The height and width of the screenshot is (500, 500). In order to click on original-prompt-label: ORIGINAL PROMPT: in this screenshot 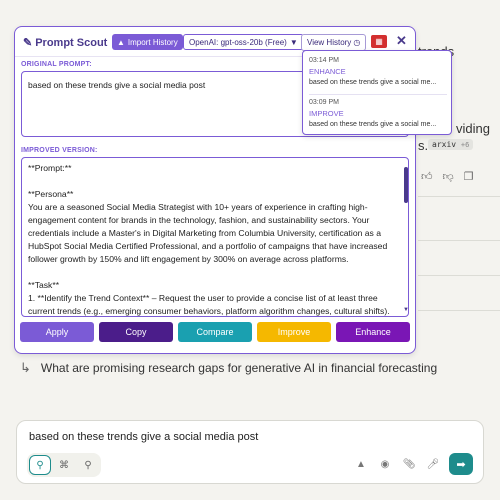, I will do `click(56, 64)`.